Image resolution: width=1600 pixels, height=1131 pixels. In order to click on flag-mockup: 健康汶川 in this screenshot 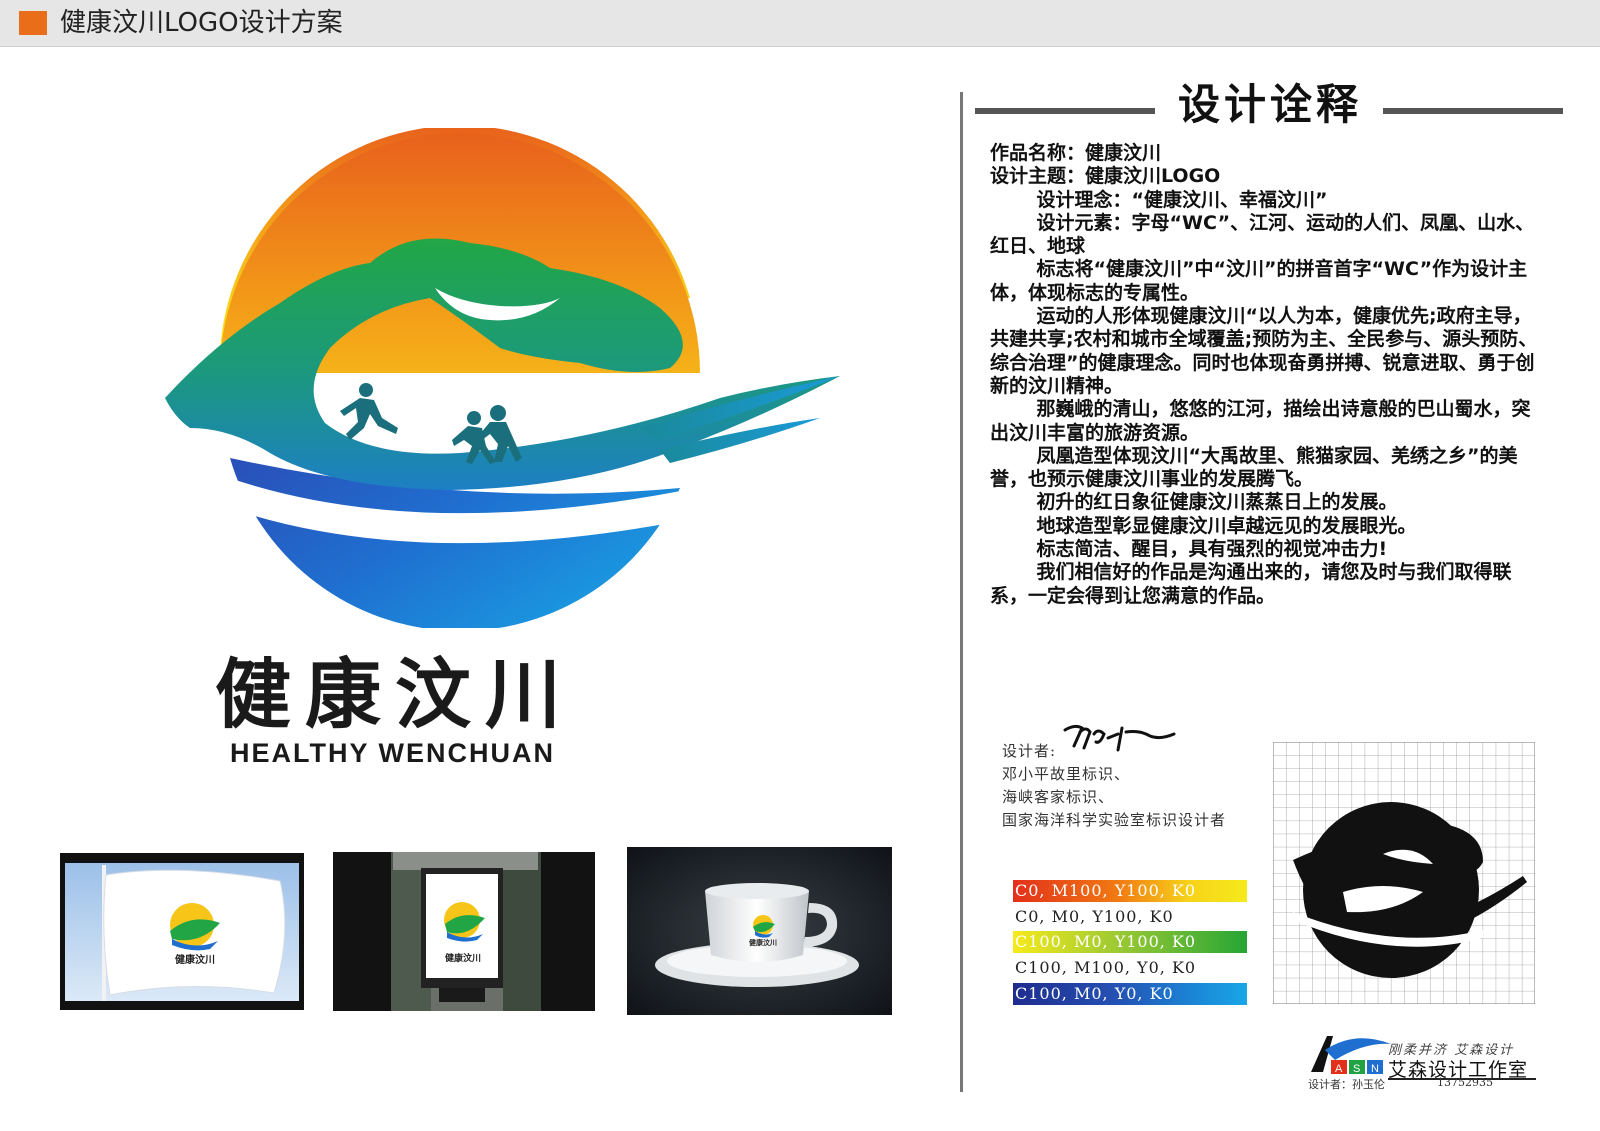, I will do `click(182, 931)`.